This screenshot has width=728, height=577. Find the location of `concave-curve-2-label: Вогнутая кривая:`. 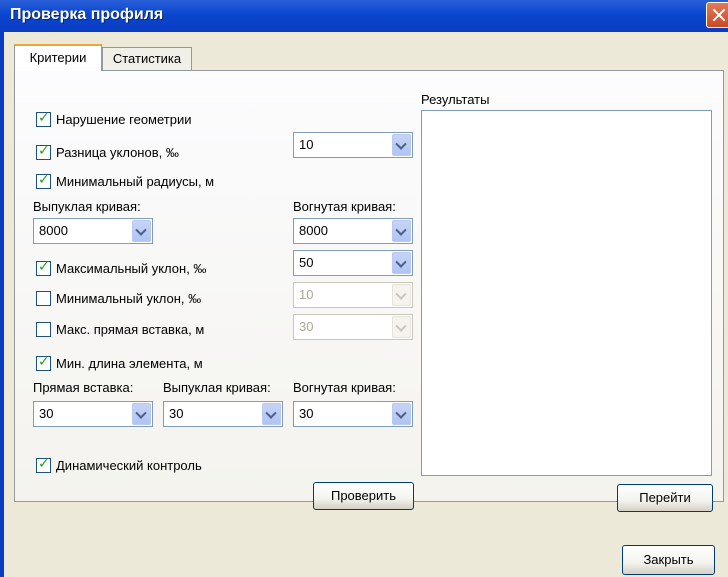

concave-curve-2-label: Вогнутая кривая: is located at coordinates (344, 387).